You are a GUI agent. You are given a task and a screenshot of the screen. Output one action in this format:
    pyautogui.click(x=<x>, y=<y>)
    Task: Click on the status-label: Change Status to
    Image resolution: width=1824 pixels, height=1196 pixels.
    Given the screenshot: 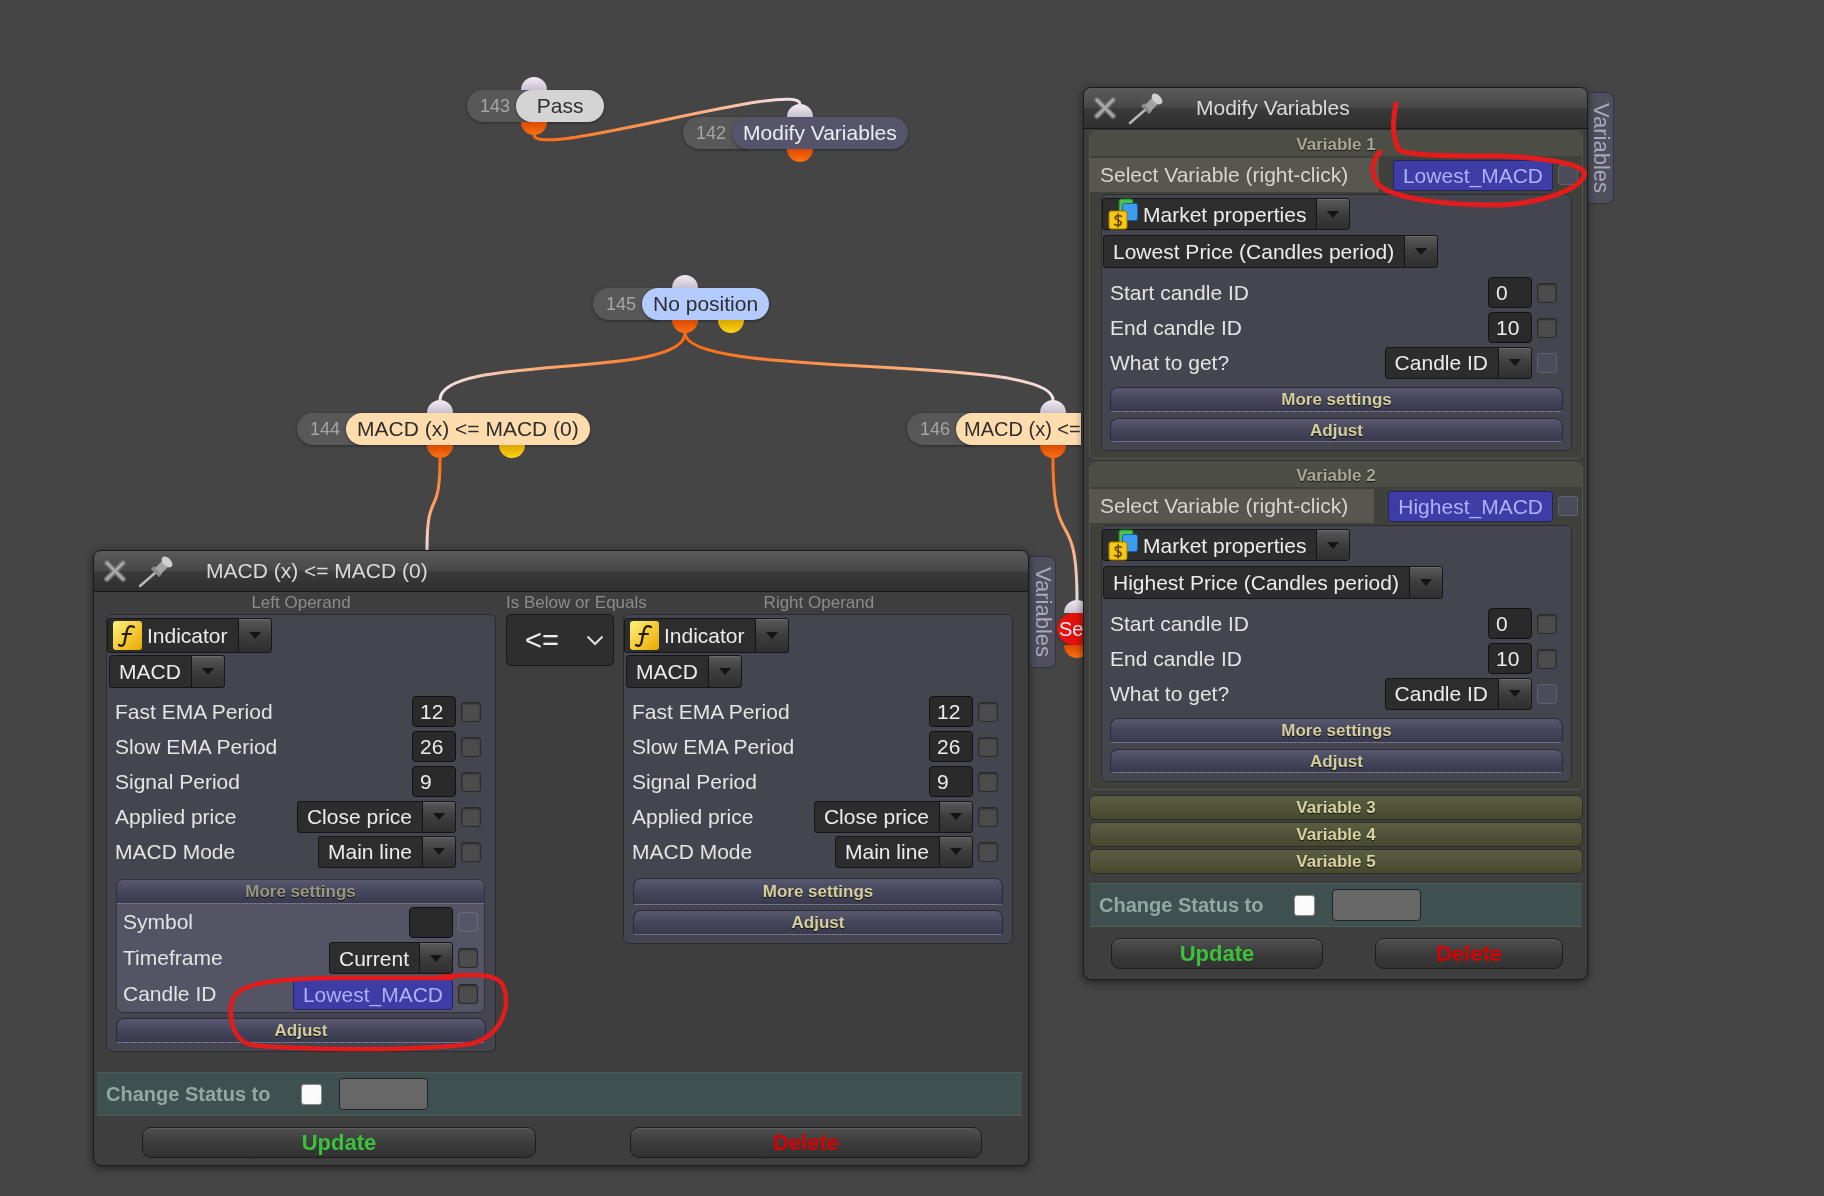 What is the action you would take?
    pyautogui.click(x=1181, y=905)
    